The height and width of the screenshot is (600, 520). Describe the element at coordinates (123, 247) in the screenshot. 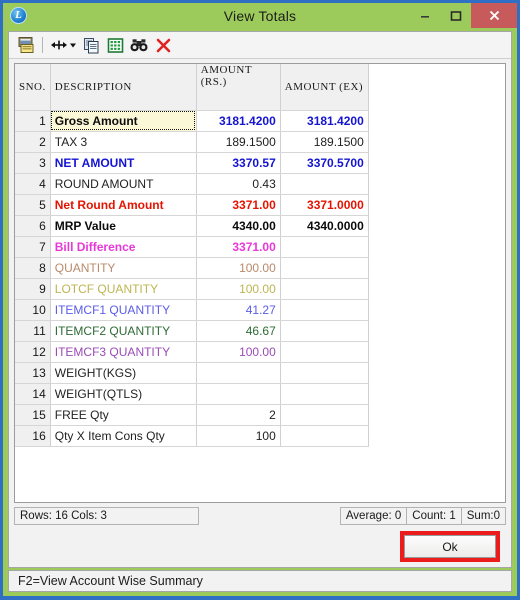

I see `cell-description: Bill Difference` at that location.